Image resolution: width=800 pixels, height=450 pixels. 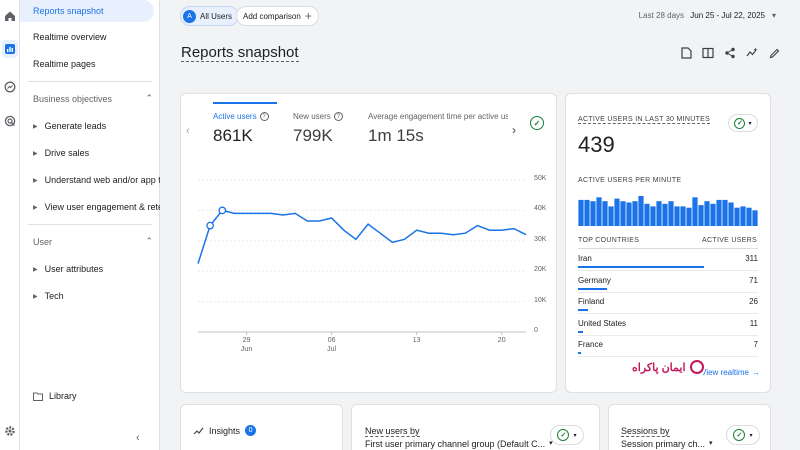 What do you see at coordinates (743, 435) in the screenshot?
I see `sessions-quality-dropdown: ✓ ▾` at bounding box center [743, 435].